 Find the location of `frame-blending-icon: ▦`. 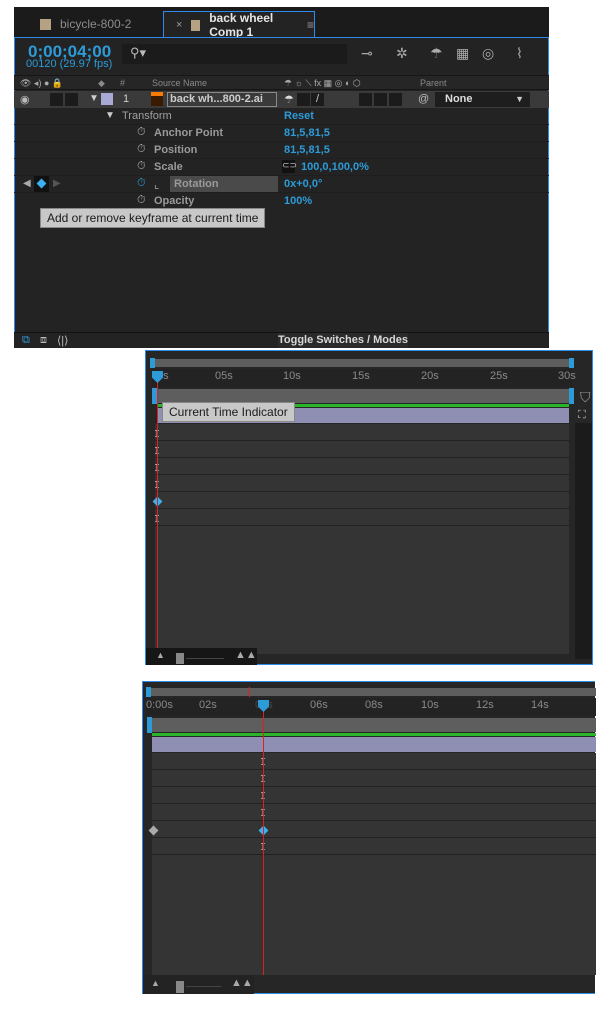

frame-blending-icon: ▦ is located at coordinates (462, 53).